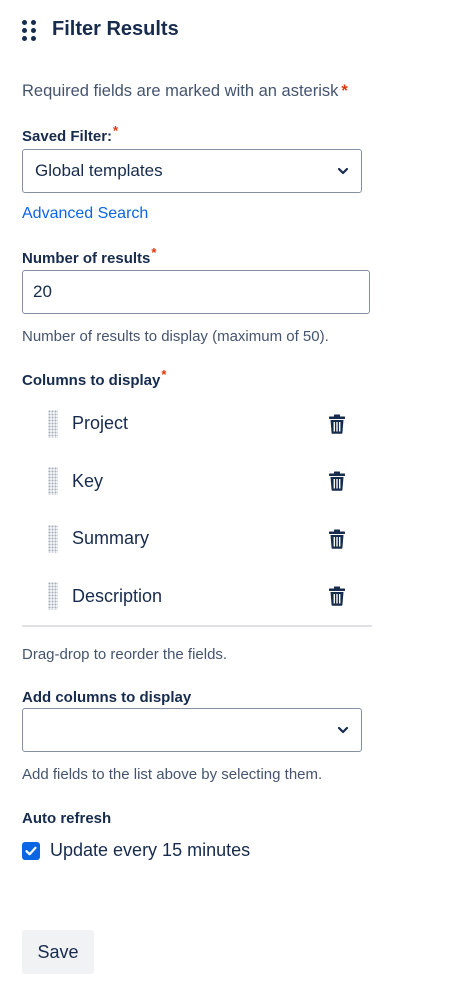  What do you see at coordinates (111, 538) in the screenshot?
I see `column-name: Summary` at bounding box center [111, 538].